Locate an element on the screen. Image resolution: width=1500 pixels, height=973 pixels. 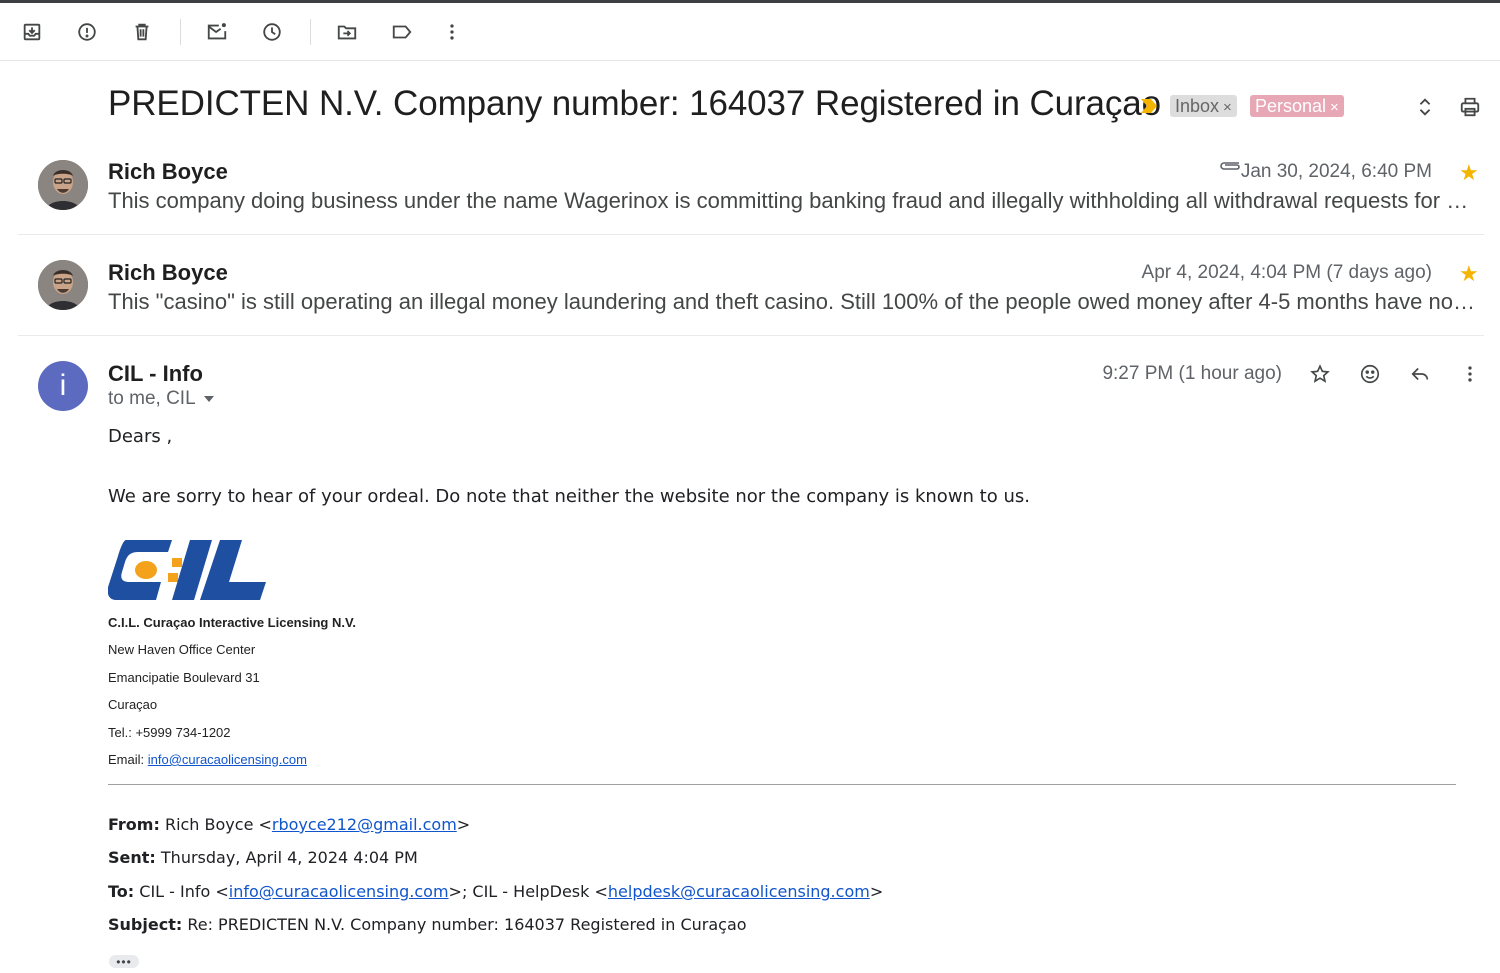
signature-email-link: info@curacaolicensing.com is located at coordinates (227, 759).